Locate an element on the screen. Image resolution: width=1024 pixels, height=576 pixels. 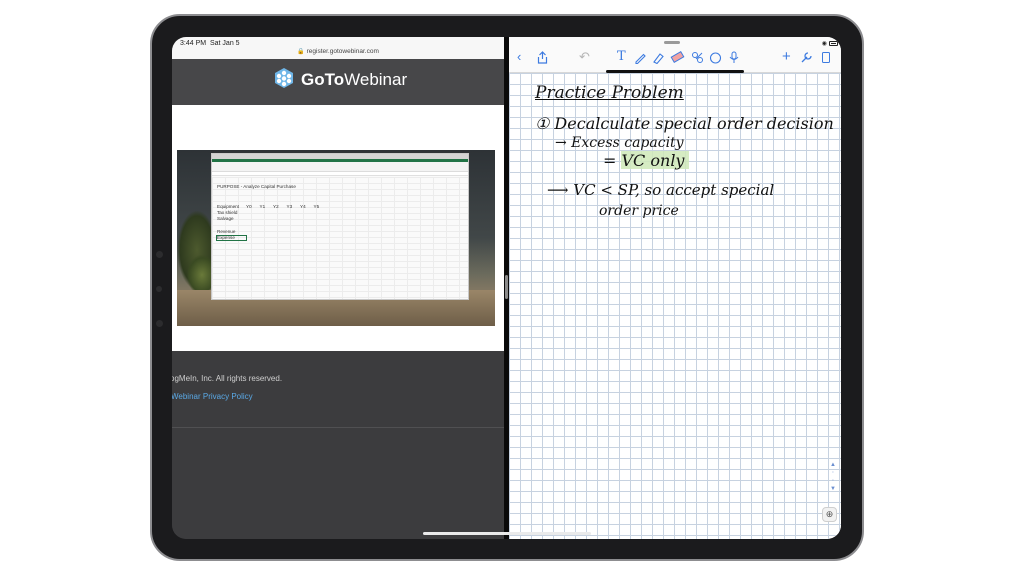
footer-divider is located at coordinates (338, 427).